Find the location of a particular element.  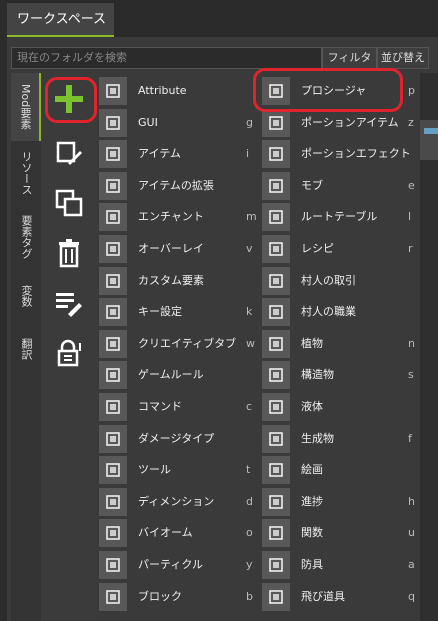

left-list-item-label: コマンド is located at coordinates (160, 406).